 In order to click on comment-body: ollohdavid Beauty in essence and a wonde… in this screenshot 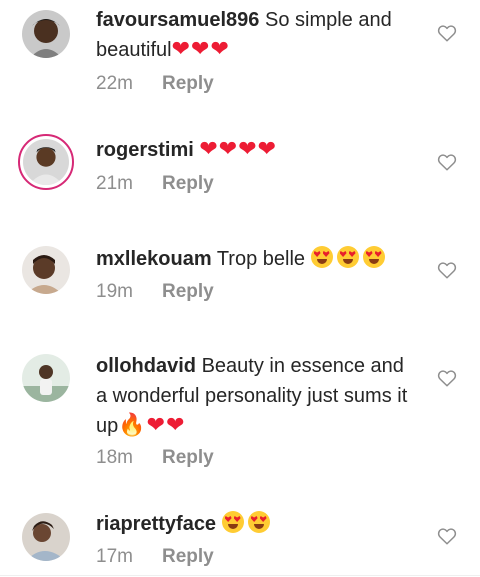, I will do `click(256, 396)`.